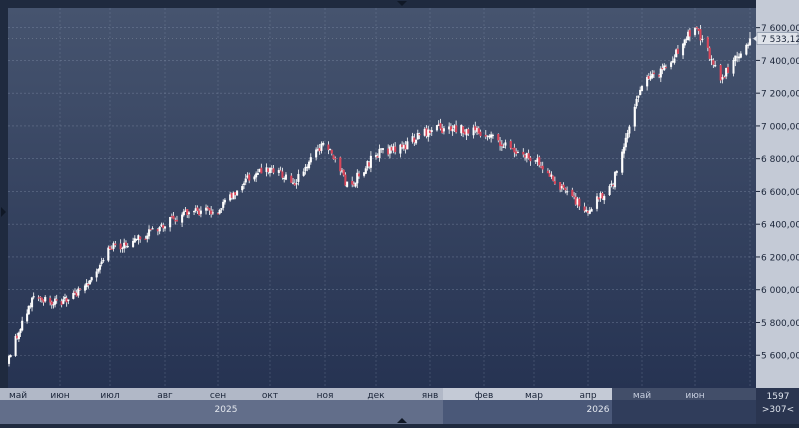  Describe the element at coordinates (780, 62) in the screenshot. I see `y-tick-label: 7 400,00` at that location.